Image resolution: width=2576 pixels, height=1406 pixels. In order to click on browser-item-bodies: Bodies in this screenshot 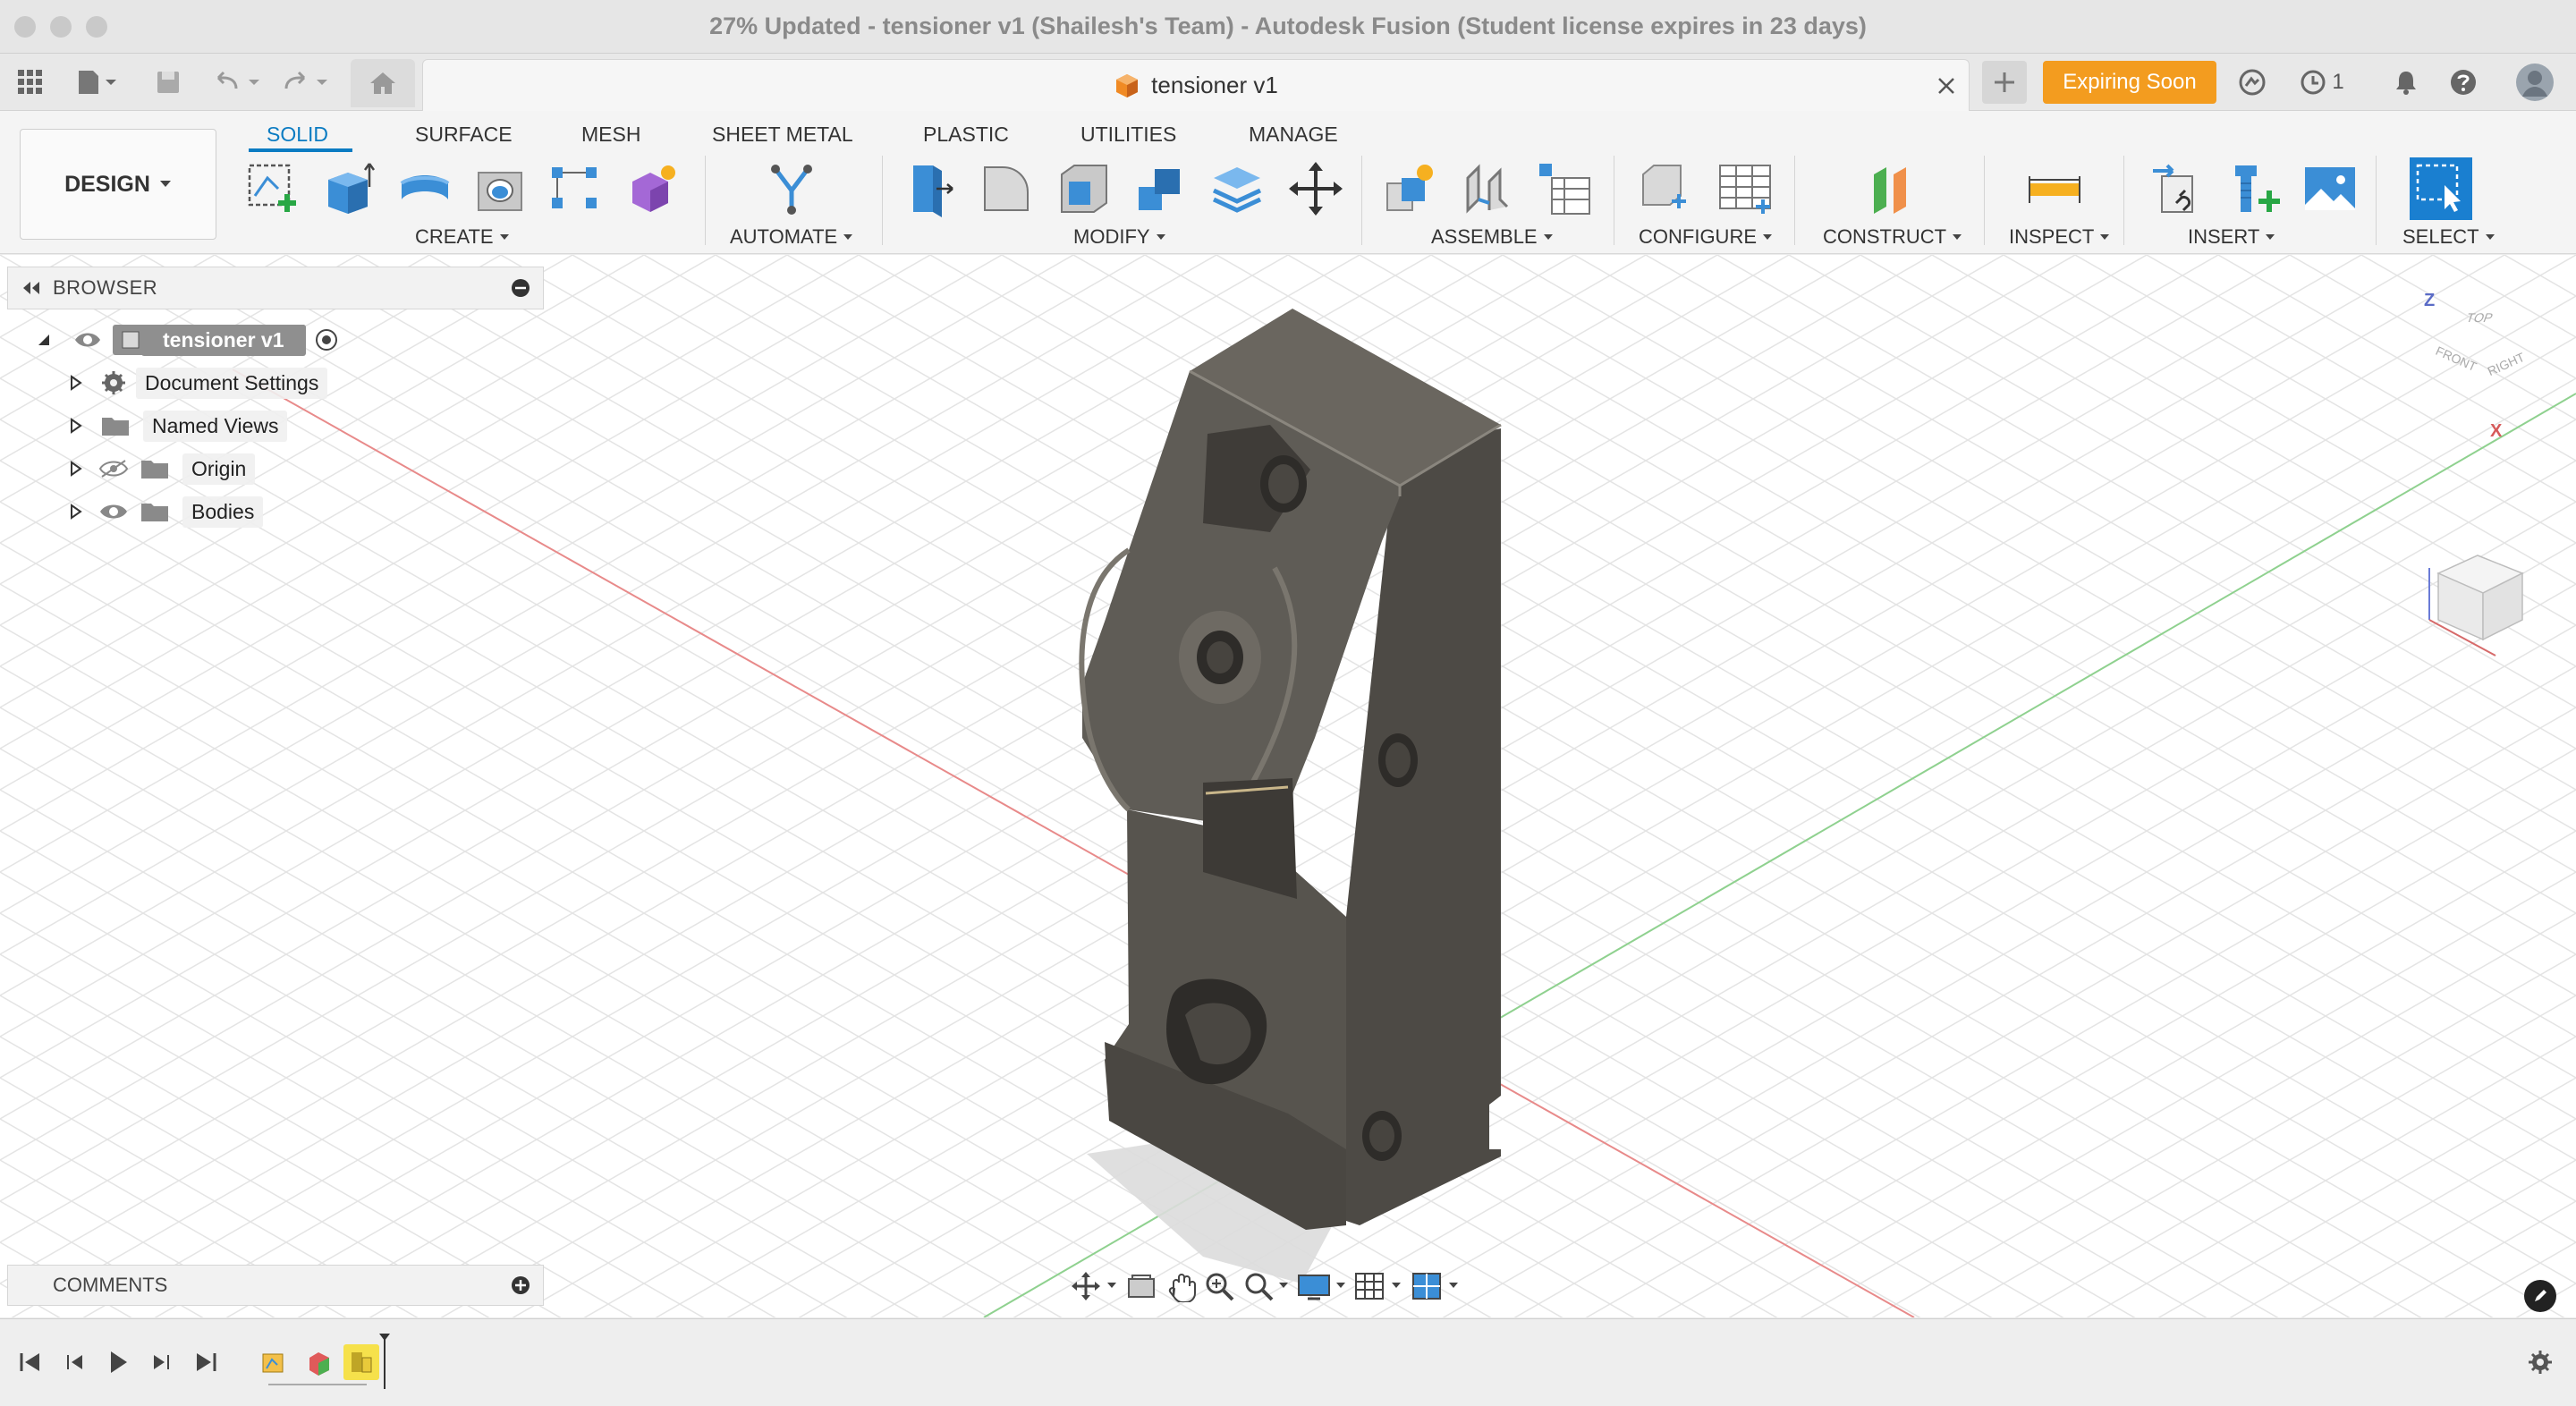, I will do `click(166, 511)`.